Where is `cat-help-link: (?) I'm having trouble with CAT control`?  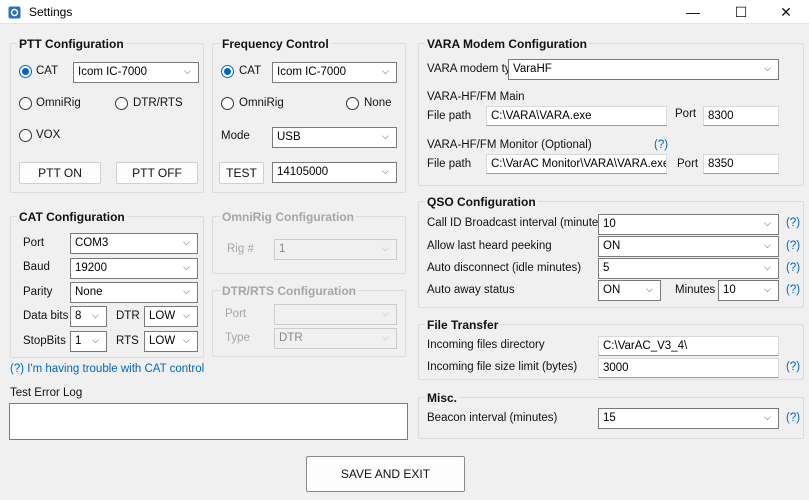 cat-help-link: (?) I'm having trouble with CAT control is located at coordinates (107, 369).